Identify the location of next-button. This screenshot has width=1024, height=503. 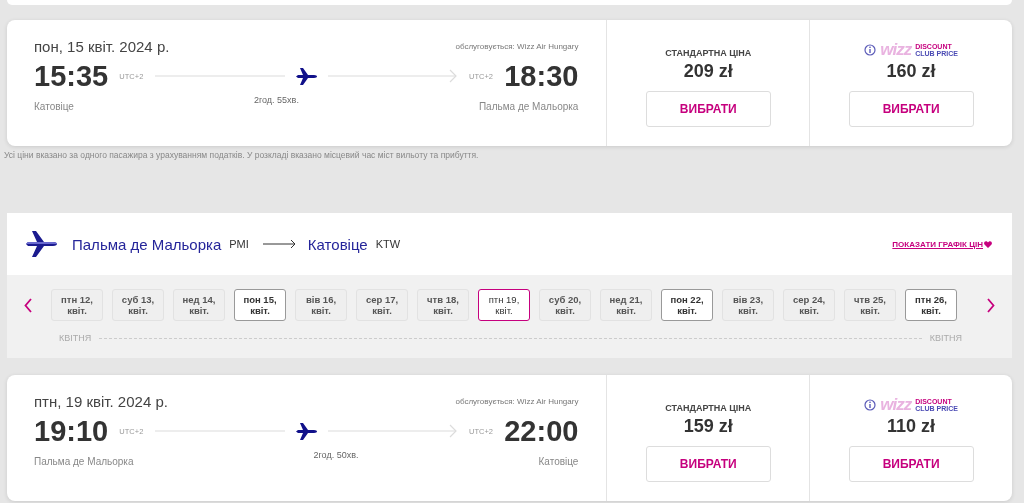
(990, 305).